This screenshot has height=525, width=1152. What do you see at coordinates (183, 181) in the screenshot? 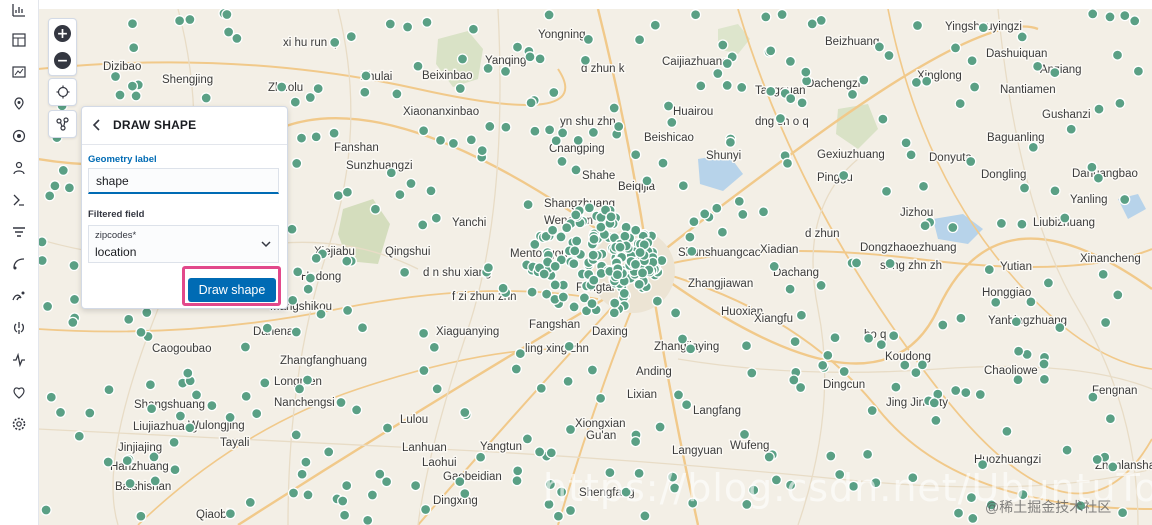
I see `geometry-label-input` at bounding box center [183, 181].